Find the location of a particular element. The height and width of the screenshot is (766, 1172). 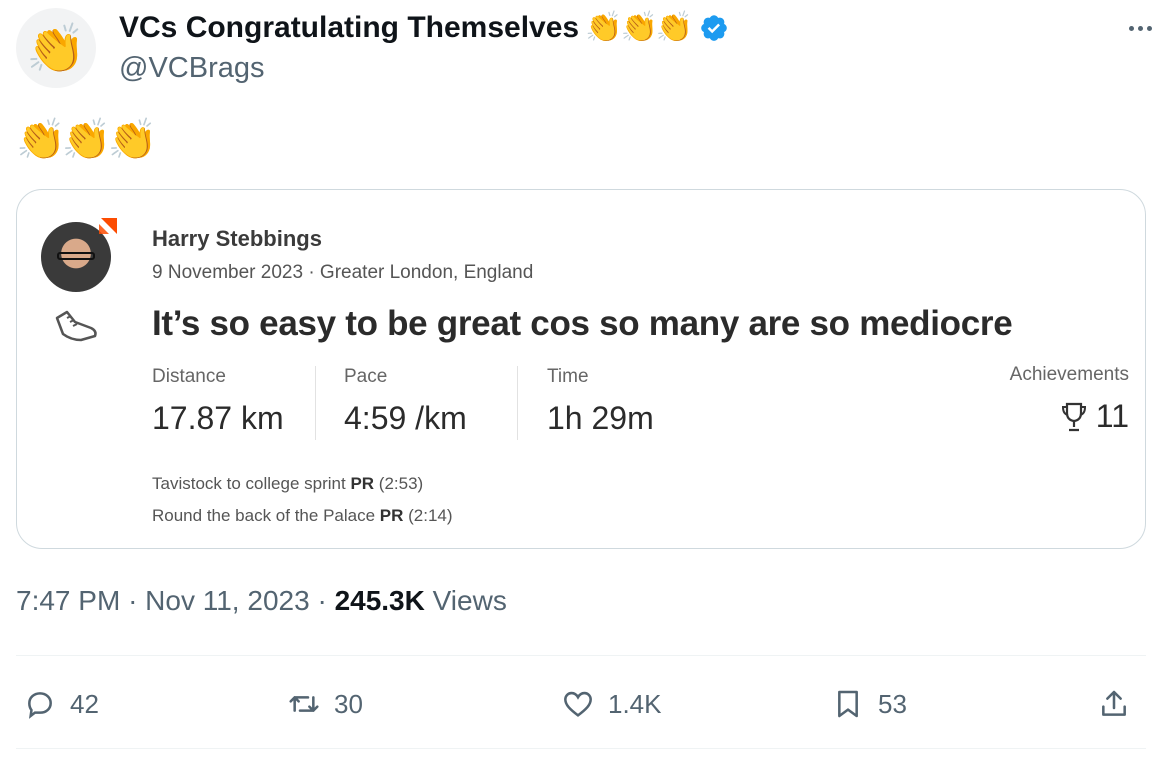

segment-name: Round the back of the Palace is located at coordinates (264, 515).